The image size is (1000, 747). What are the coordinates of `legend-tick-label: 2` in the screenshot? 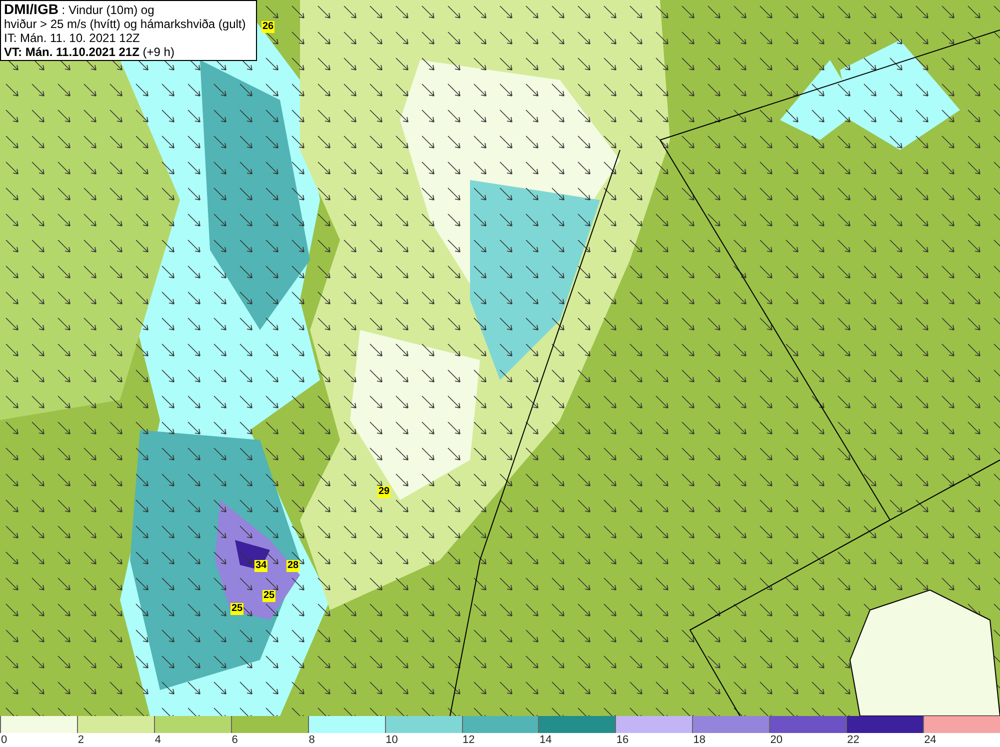 It's located at (81, 740).